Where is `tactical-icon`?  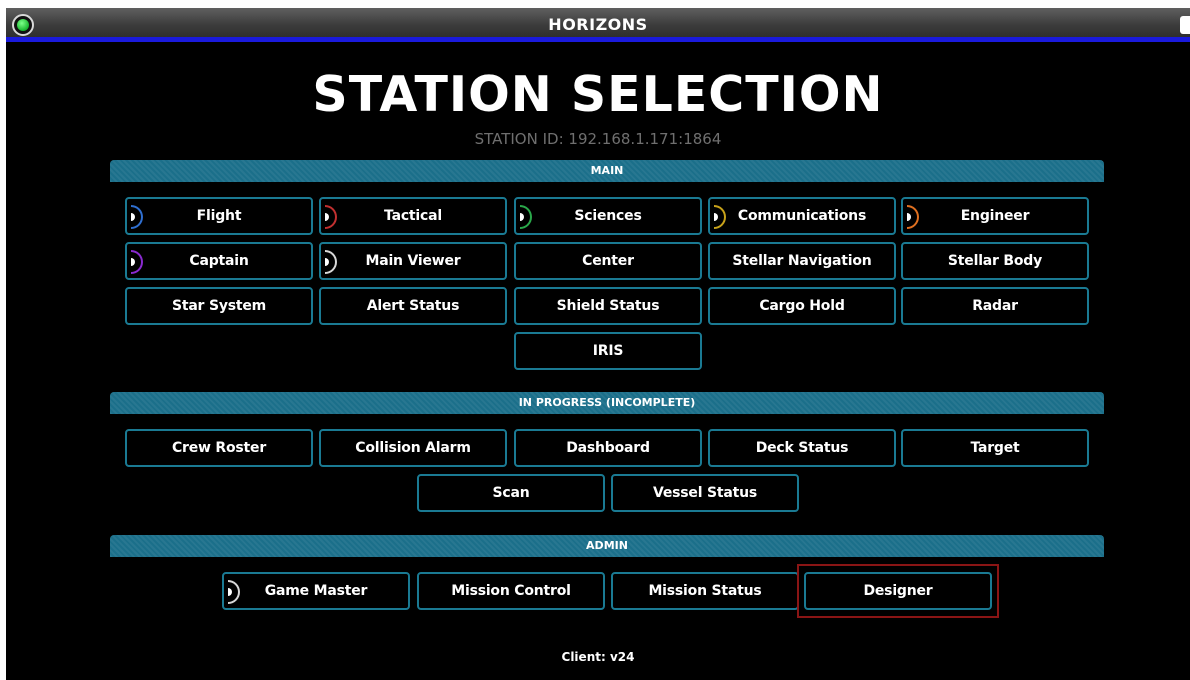 tactical-icon is located at coordinates (331, 217).